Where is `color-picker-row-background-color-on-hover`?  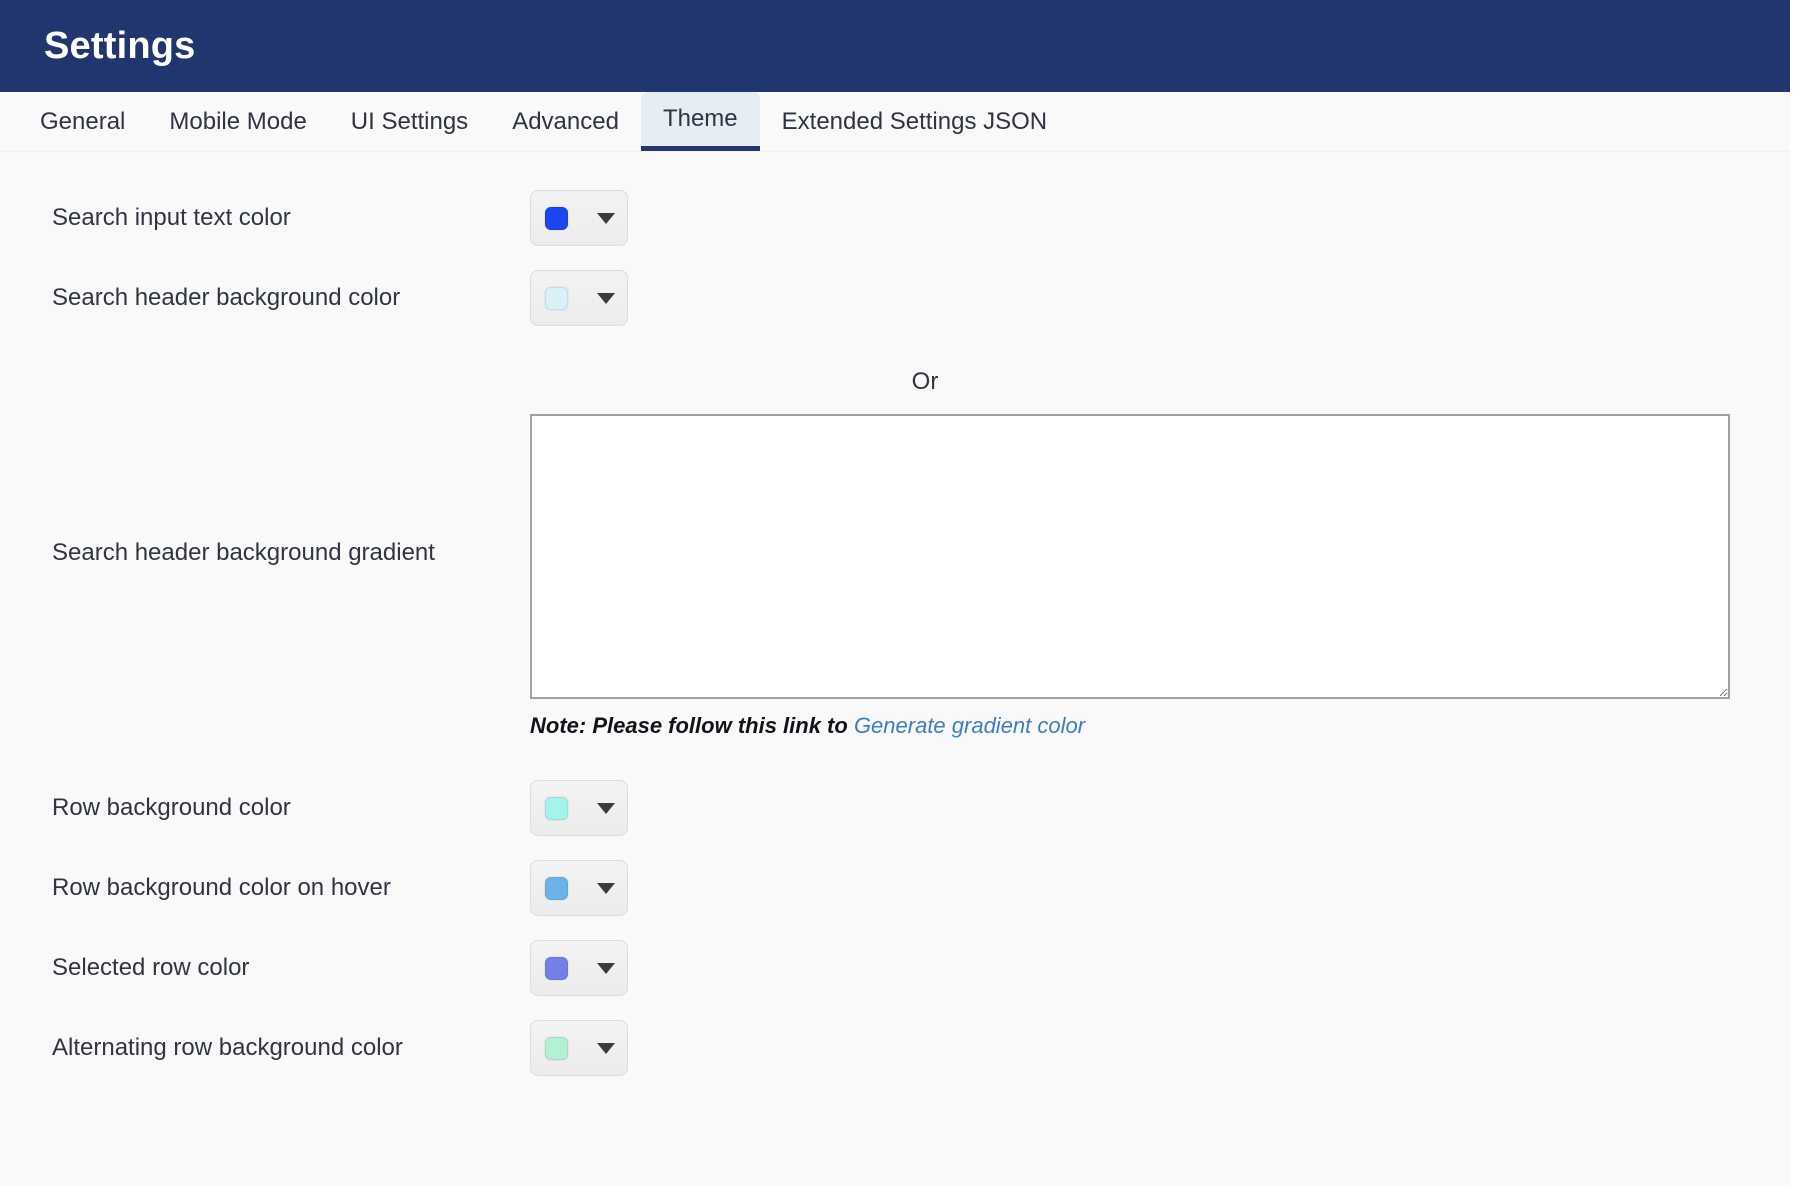 color-picker-row-background-color-on-hover is located at coordinates (579, 888).